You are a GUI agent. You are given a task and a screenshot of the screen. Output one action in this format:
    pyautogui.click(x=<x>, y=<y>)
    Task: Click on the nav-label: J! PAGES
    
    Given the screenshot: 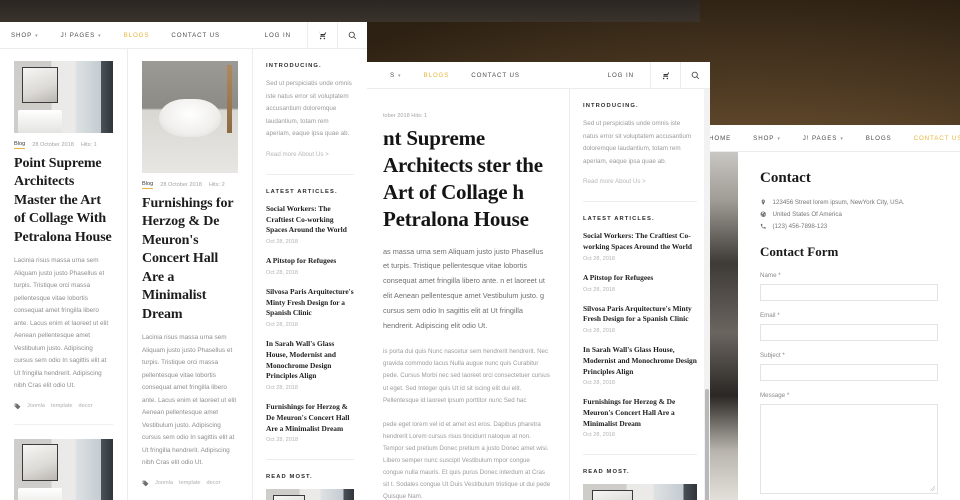 What is the action you would take?
    pyautogui.click(x=820, y=138)
    